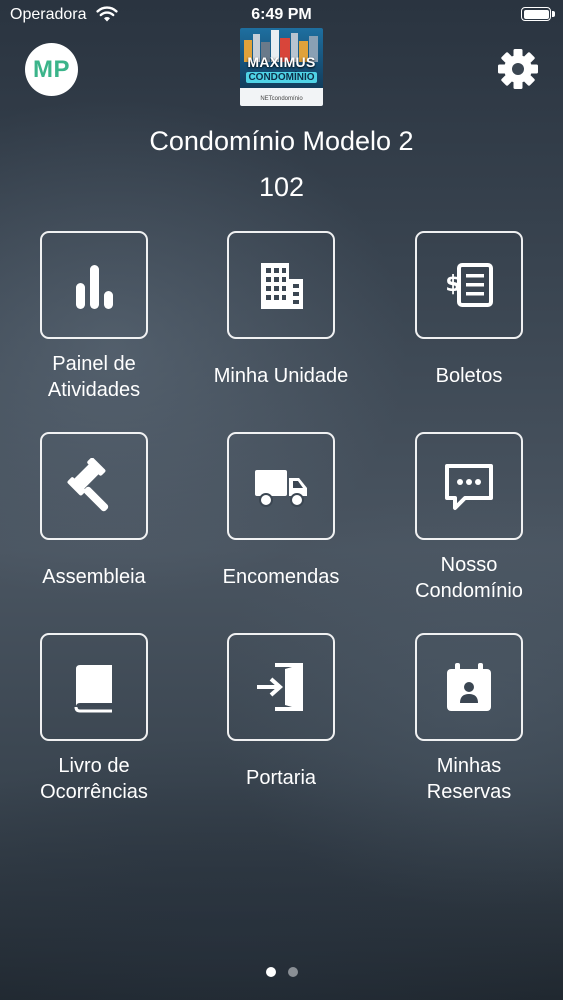  Describe the element at coordinates (281, 97) in the screenshot. I see `logo-footer: NETcondomínio` at that location.